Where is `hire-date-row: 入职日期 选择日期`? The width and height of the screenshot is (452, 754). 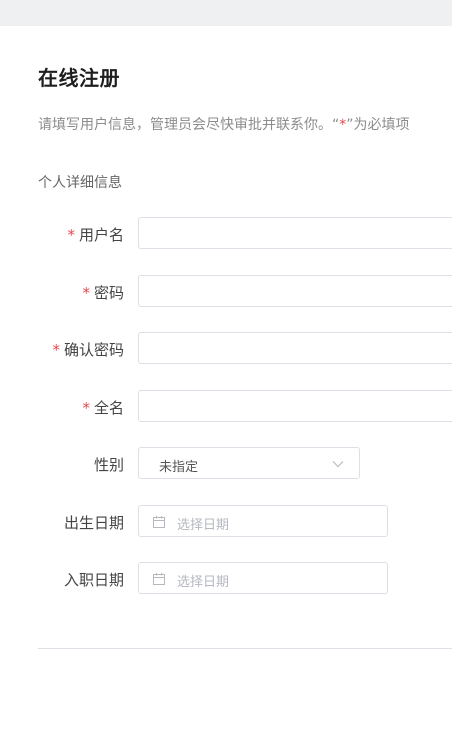 hire-date-row: 入职日期 选择日期 is located at coordinates (226, 579).